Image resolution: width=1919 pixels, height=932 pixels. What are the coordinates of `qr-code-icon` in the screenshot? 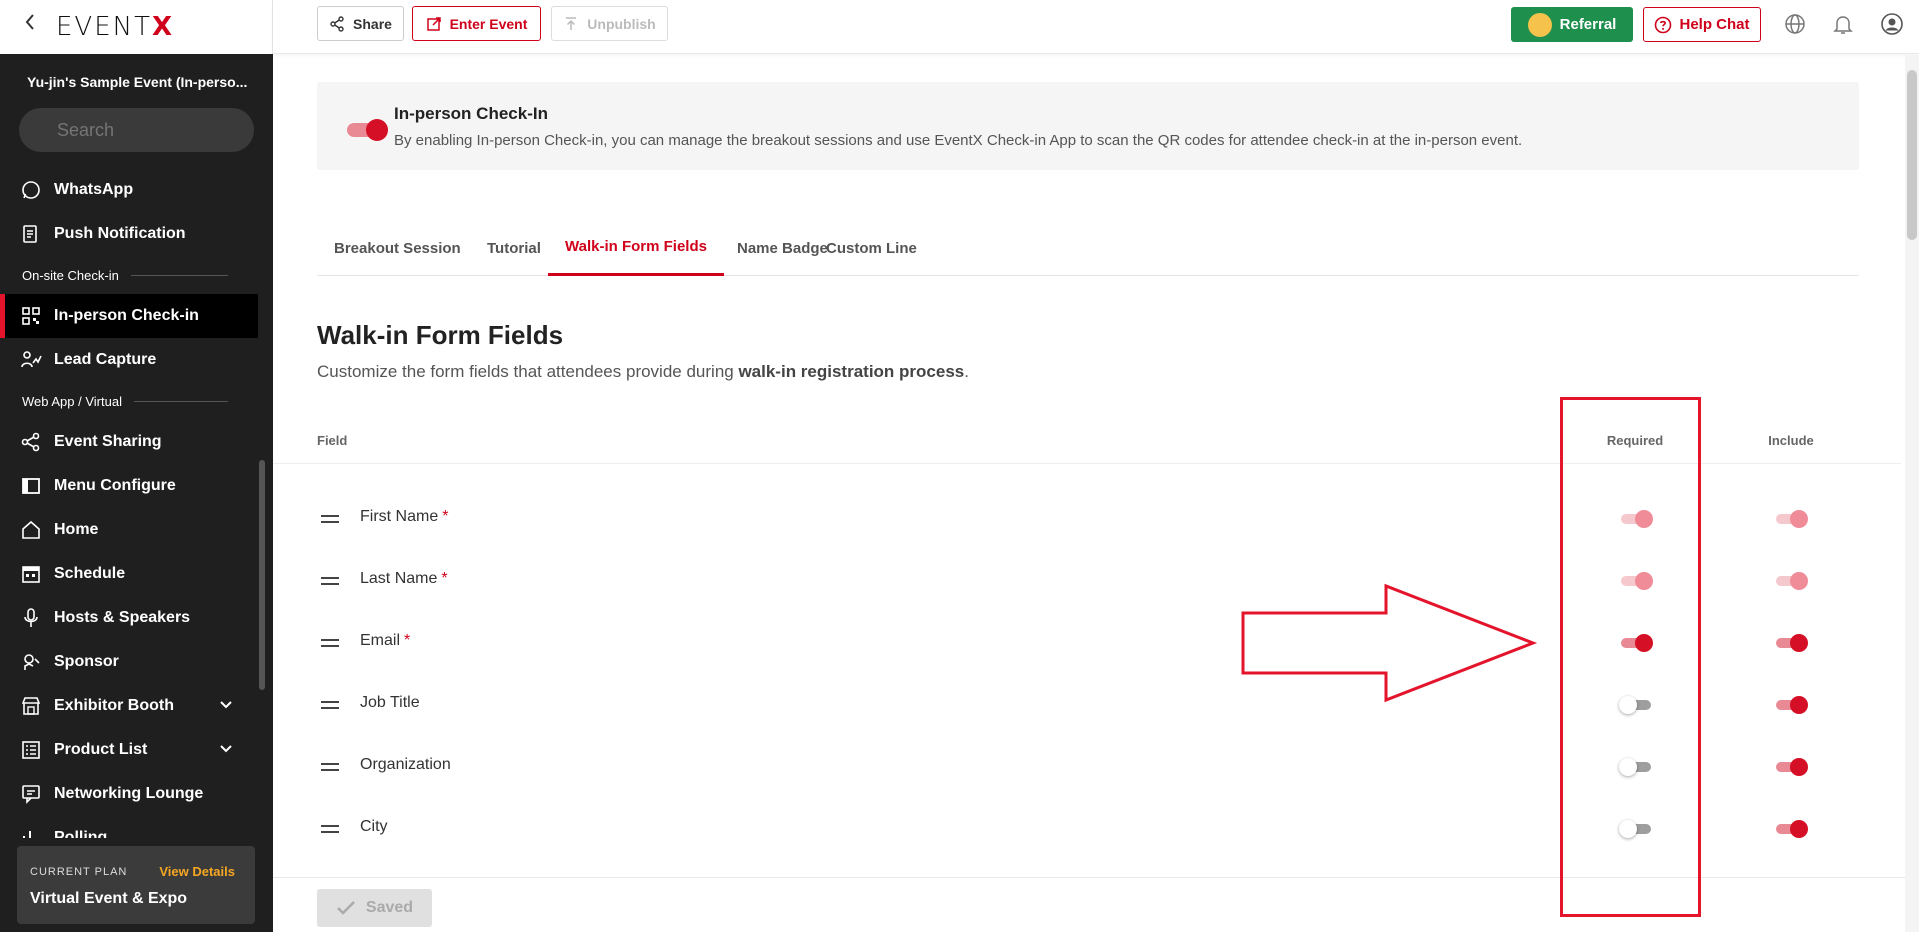 It's located at (31, 316).